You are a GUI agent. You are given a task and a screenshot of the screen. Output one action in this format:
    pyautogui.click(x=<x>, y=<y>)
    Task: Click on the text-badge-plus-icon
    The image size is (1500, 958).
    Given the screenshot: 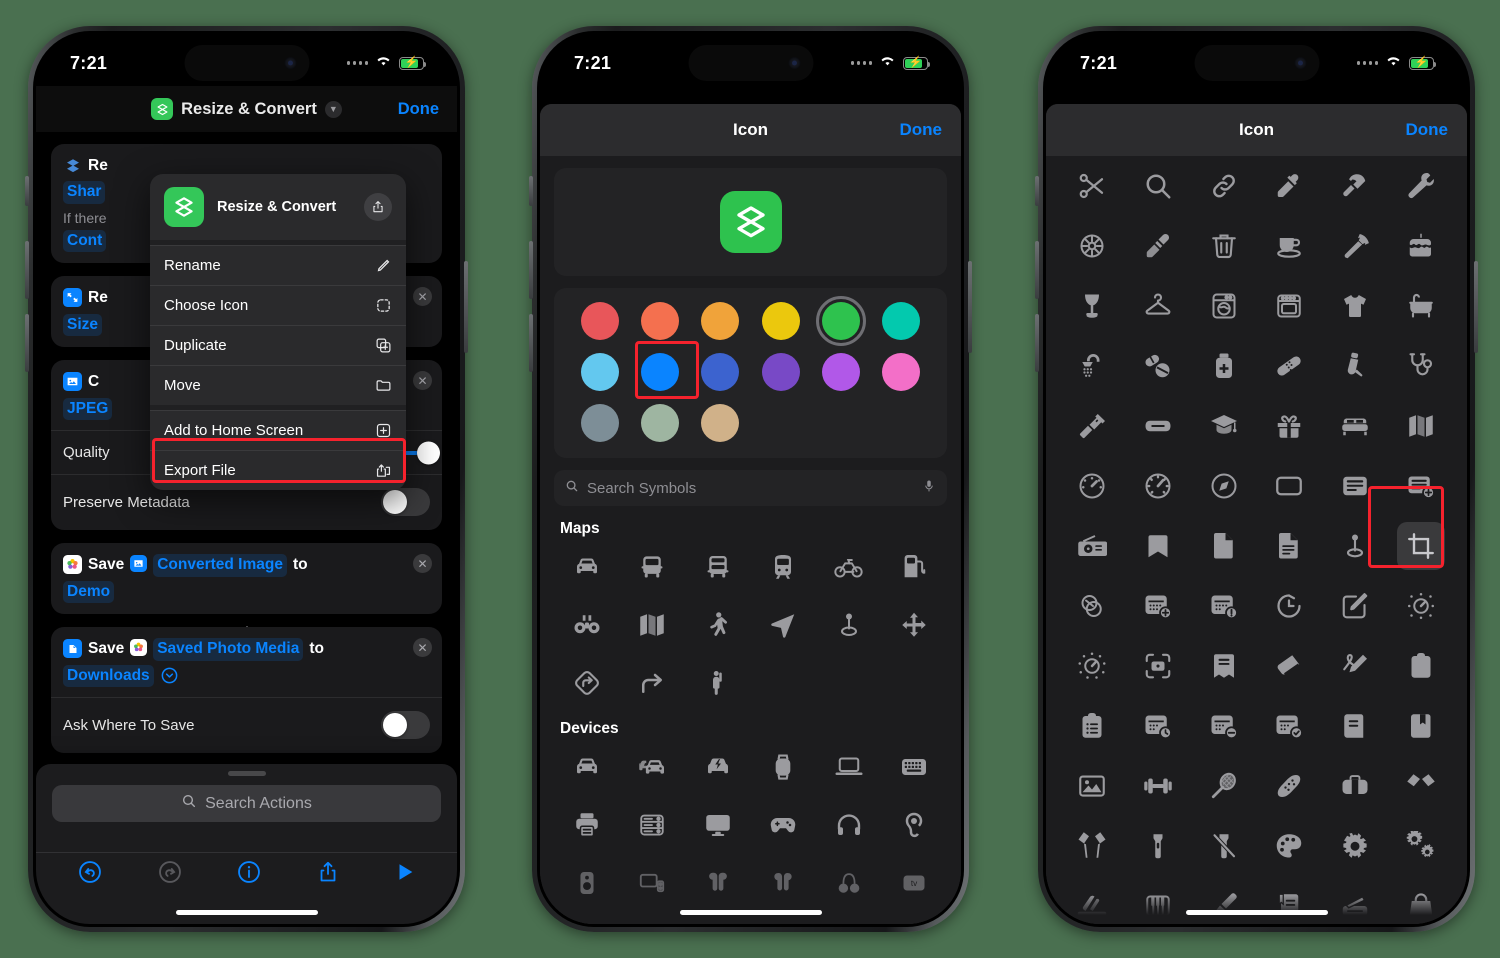 What is the action you would take?
    pyautogui.click(x=1421, y=486)
    